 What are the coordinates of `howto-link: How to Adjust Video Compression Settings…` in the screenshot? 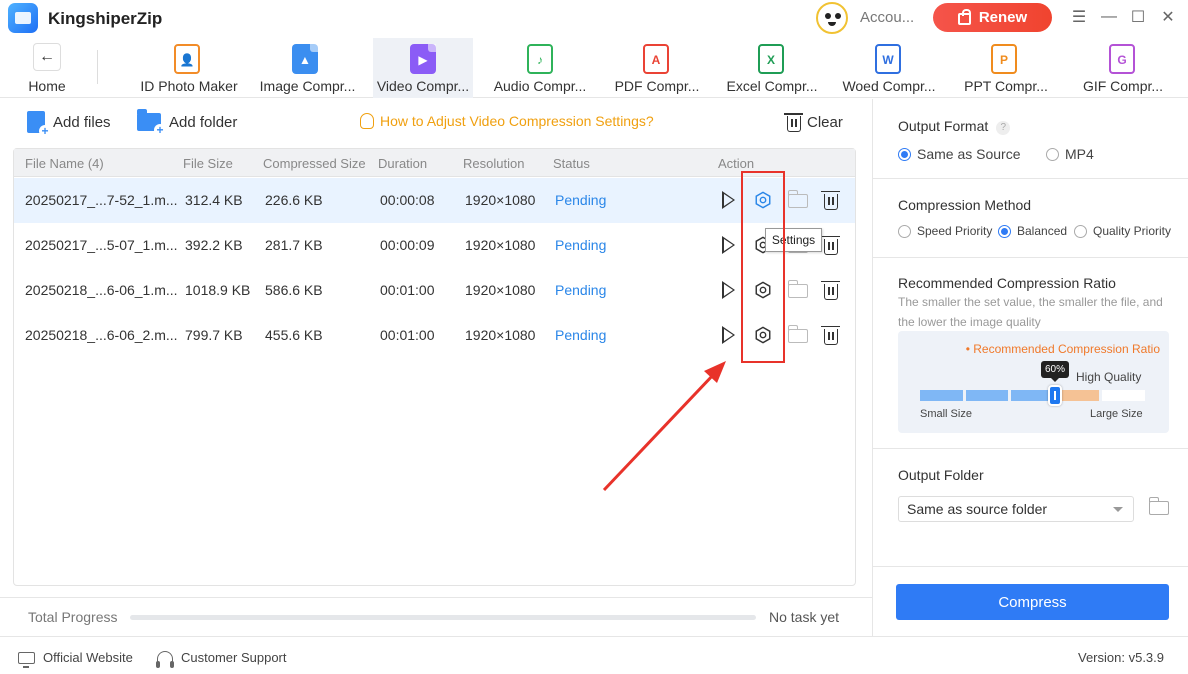 It's located at (507, 121).